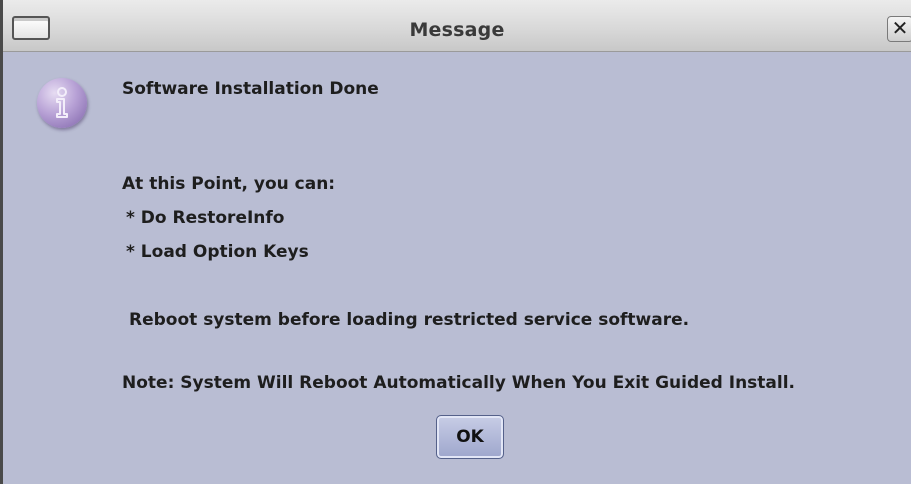  What do you see at coordinates (250, 89) in the screenshot?
I see `message-heading: Software Installation Done` at bounding box center [250, 89].